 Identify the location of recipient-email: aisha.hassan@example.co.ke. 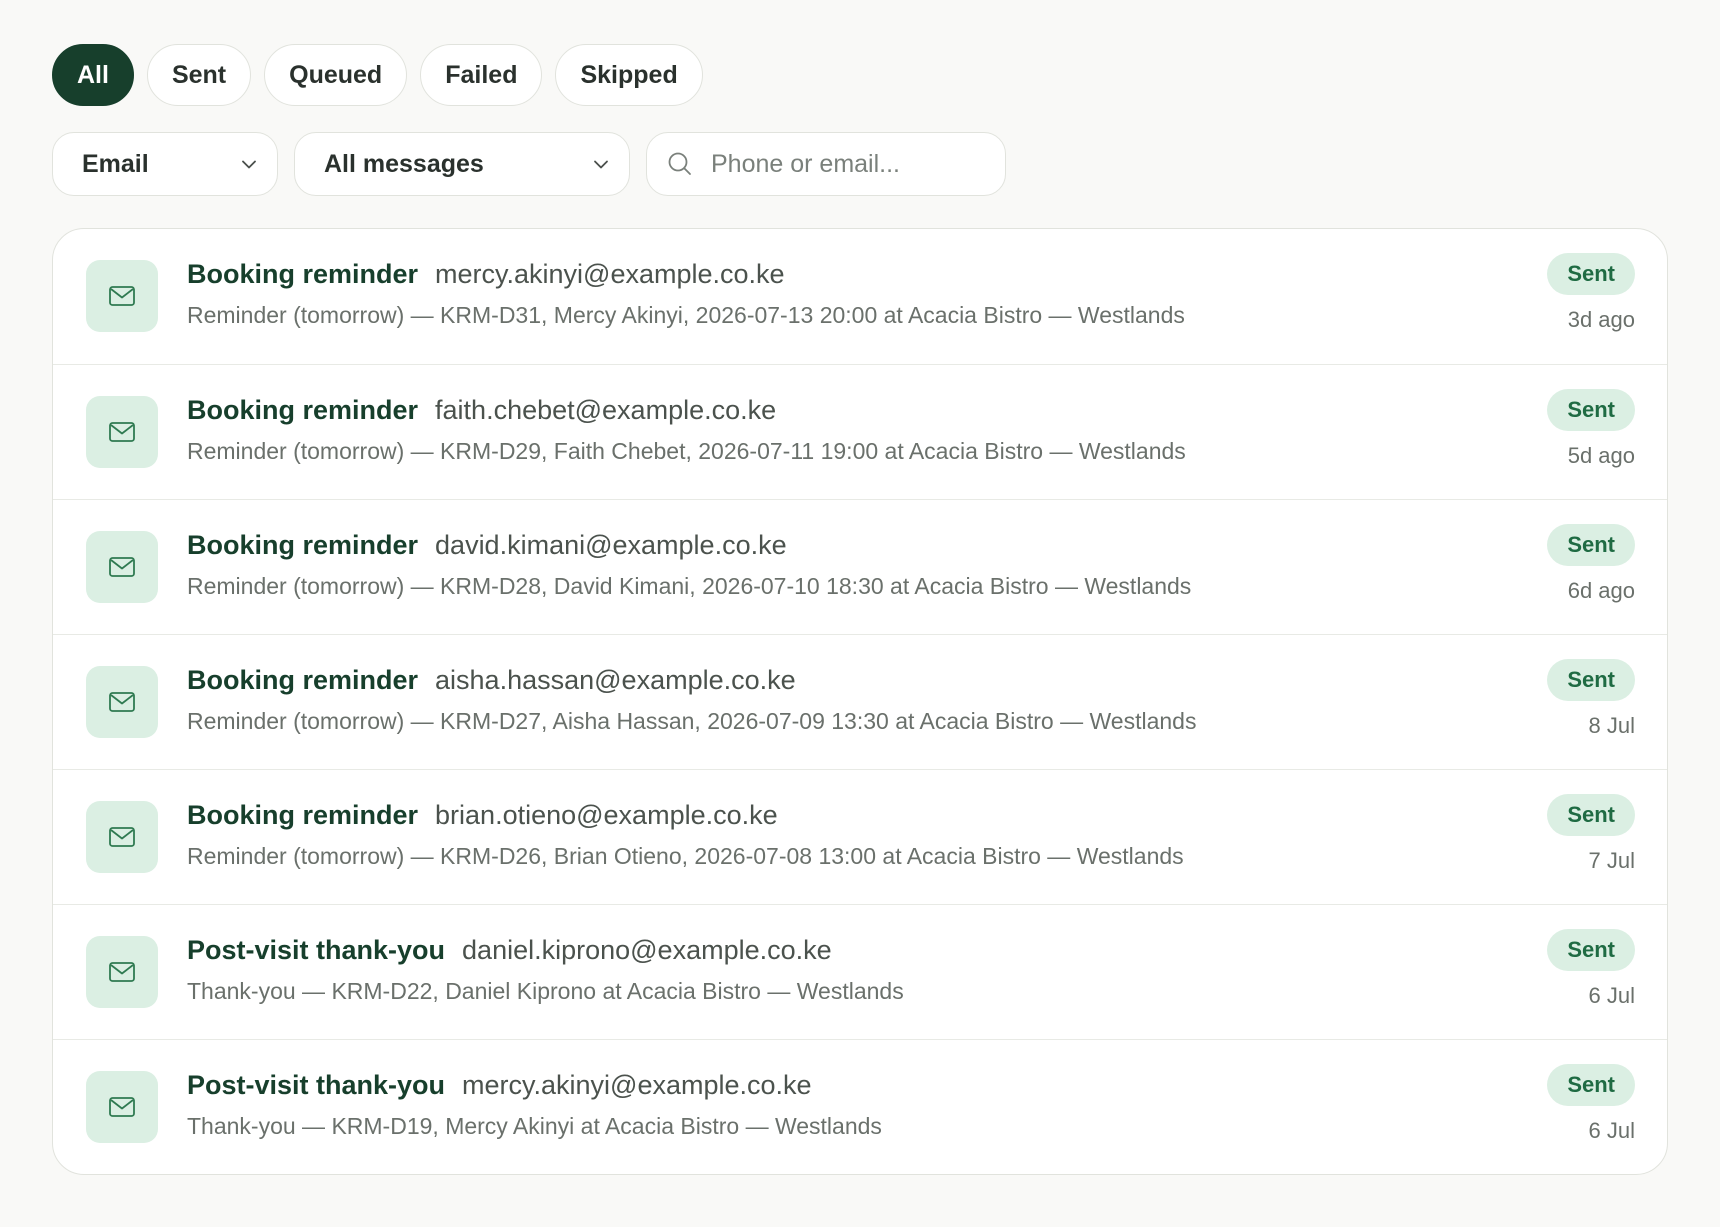
(615, 680).